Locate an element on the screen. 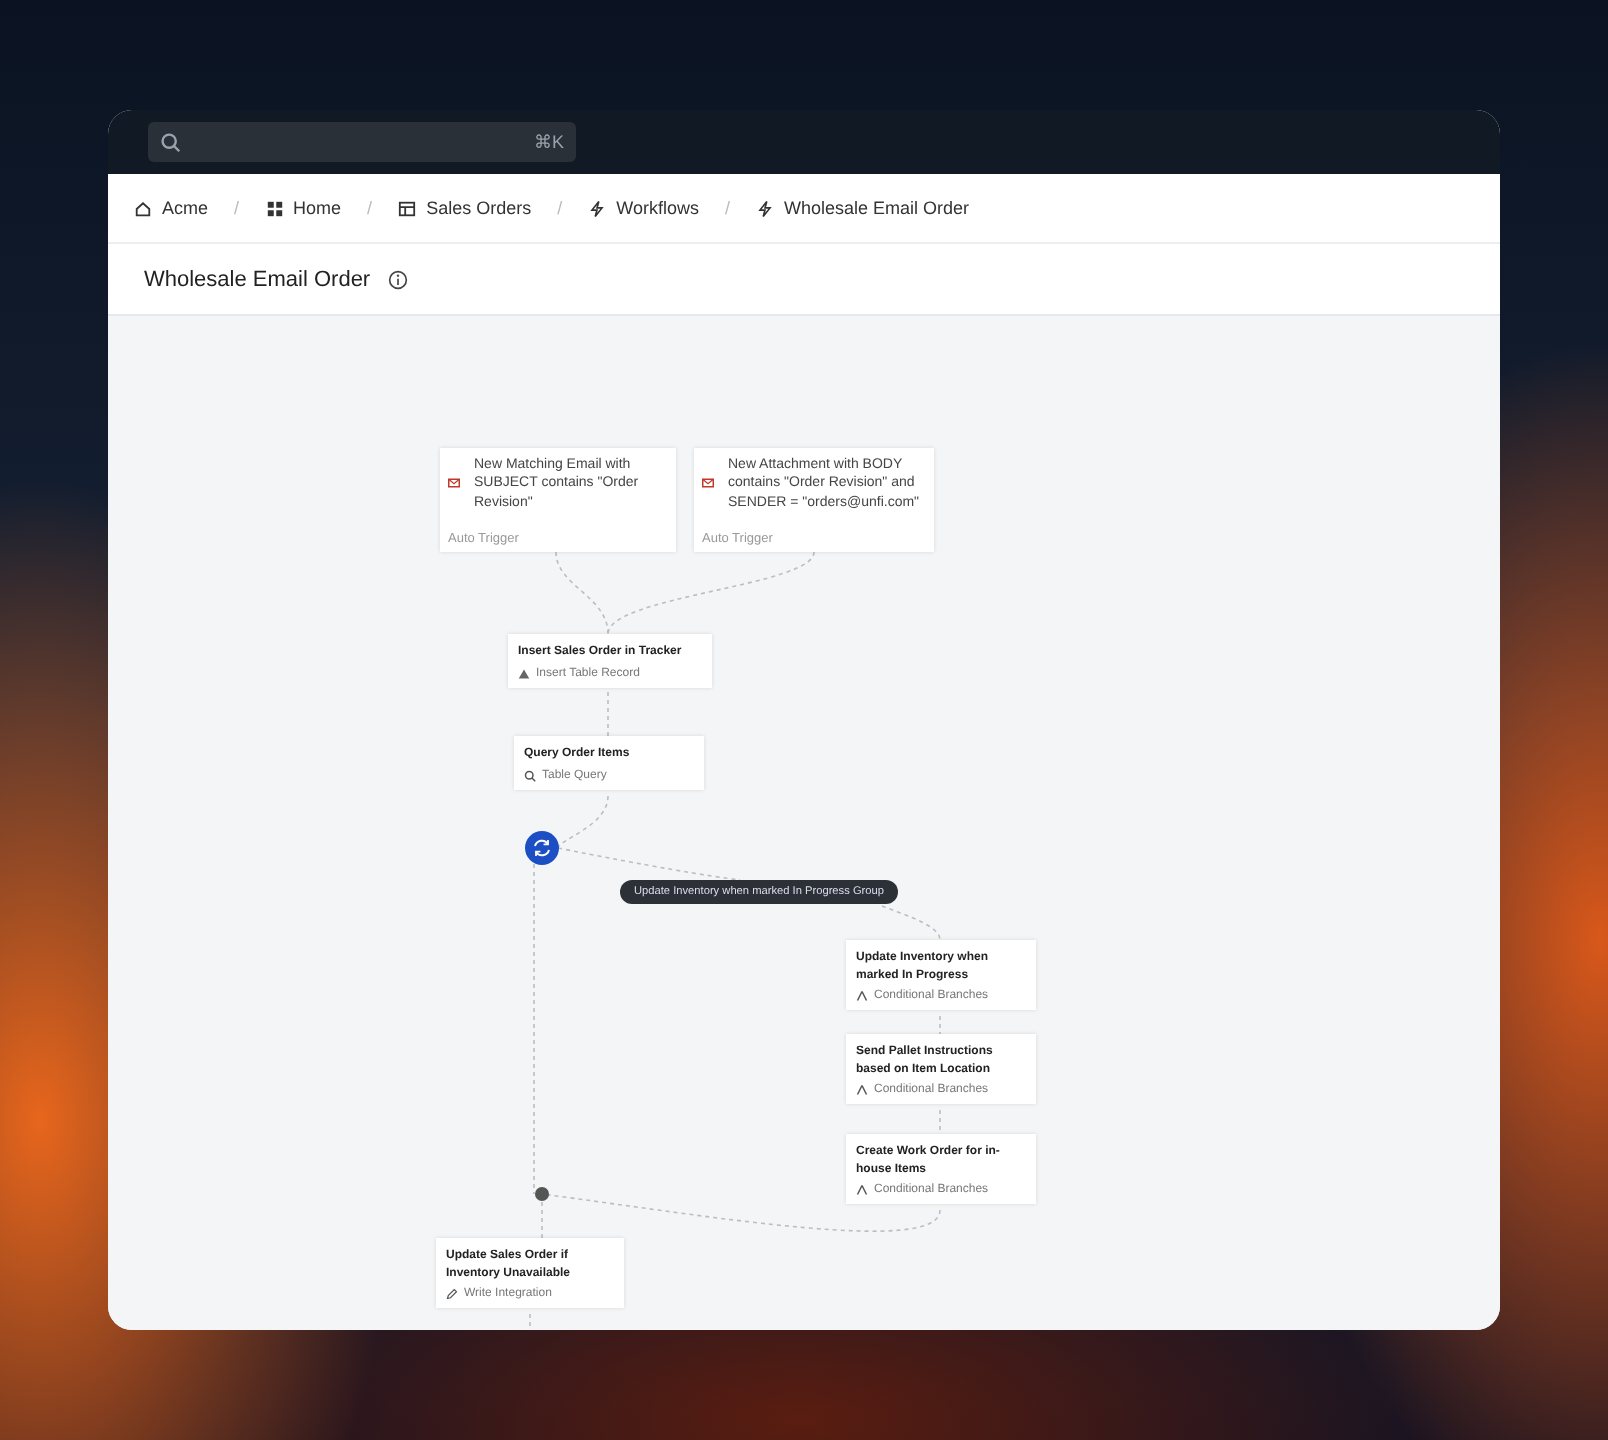 The image size is (1608, 1440). pencil-icon is located at coordinates (452, 1294).